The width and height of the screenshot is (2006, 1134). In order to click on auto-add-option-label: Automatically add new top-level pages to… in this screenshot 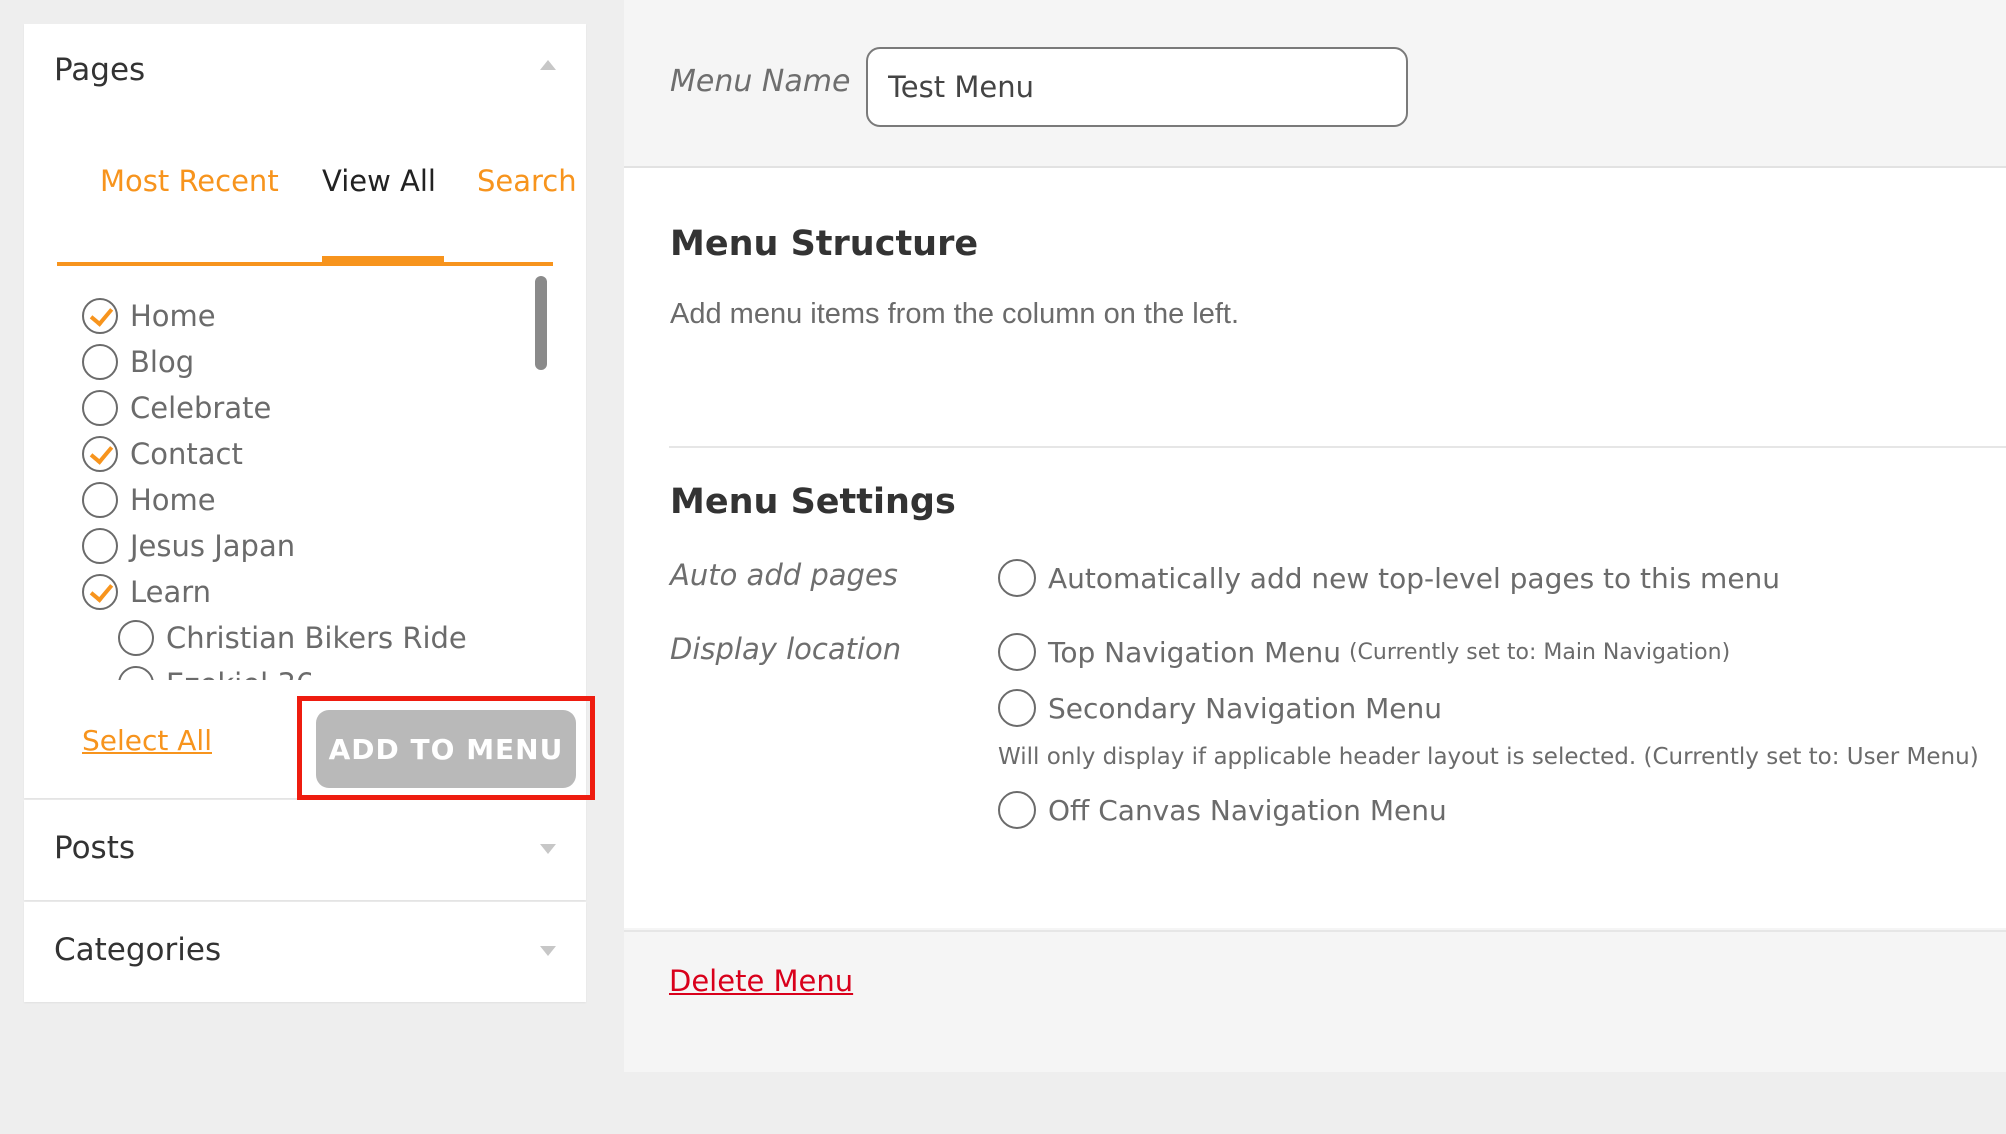, I will do `click(1414, 578)`.